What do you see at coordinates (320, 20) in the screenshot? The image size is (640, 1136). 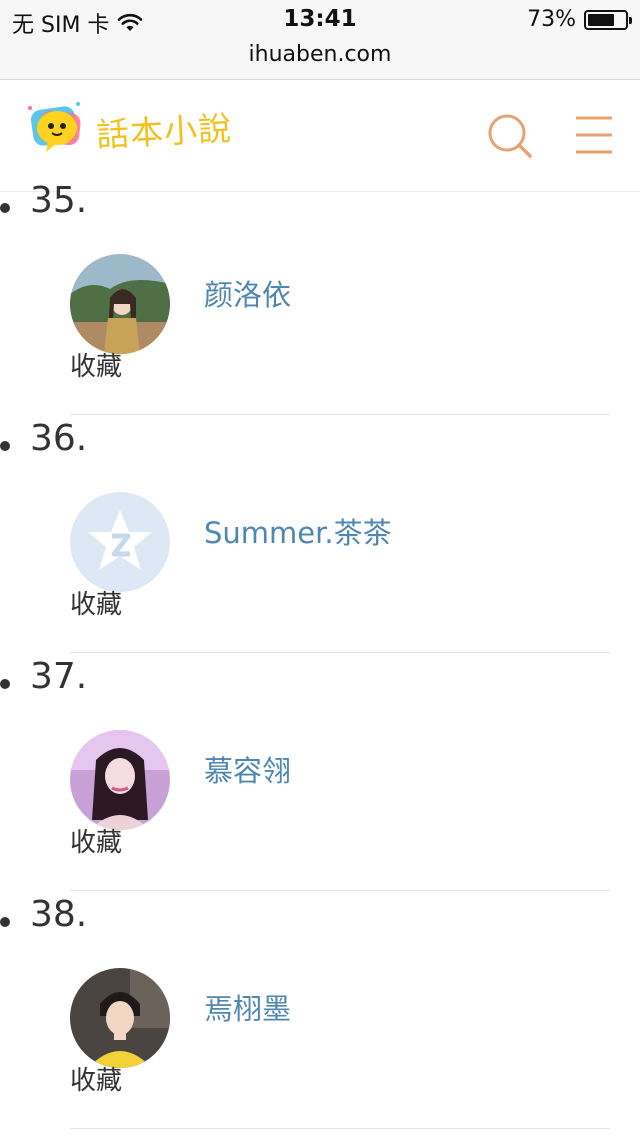 I see `status-bar: 无 SIM 卡 13:41 73%` at bounding box center [320, 20].